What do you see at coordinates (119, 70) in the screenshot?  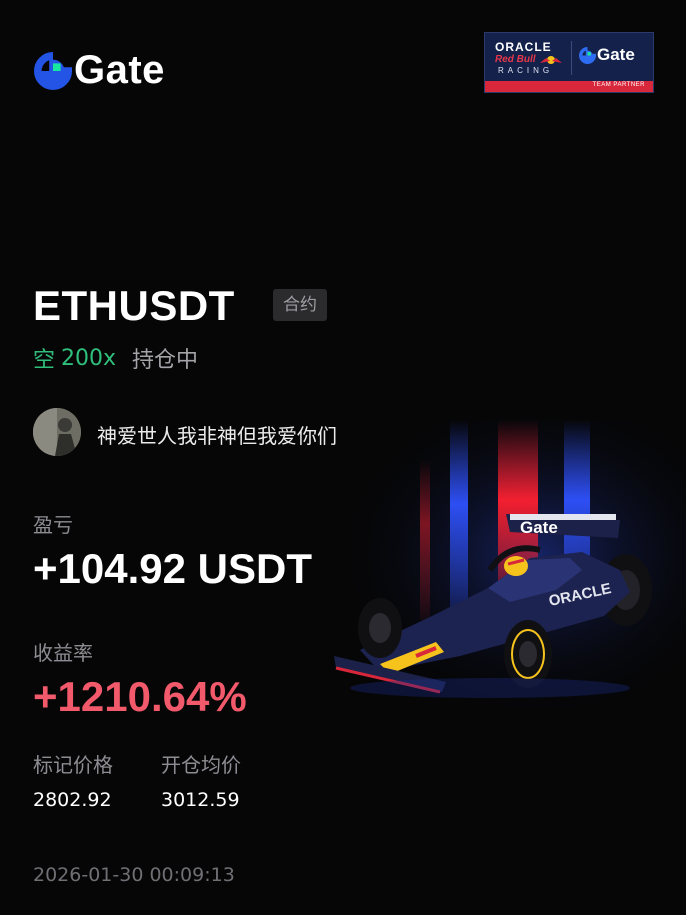 I see `gate-logo-text: Gate` at bounding box center [119, 70].